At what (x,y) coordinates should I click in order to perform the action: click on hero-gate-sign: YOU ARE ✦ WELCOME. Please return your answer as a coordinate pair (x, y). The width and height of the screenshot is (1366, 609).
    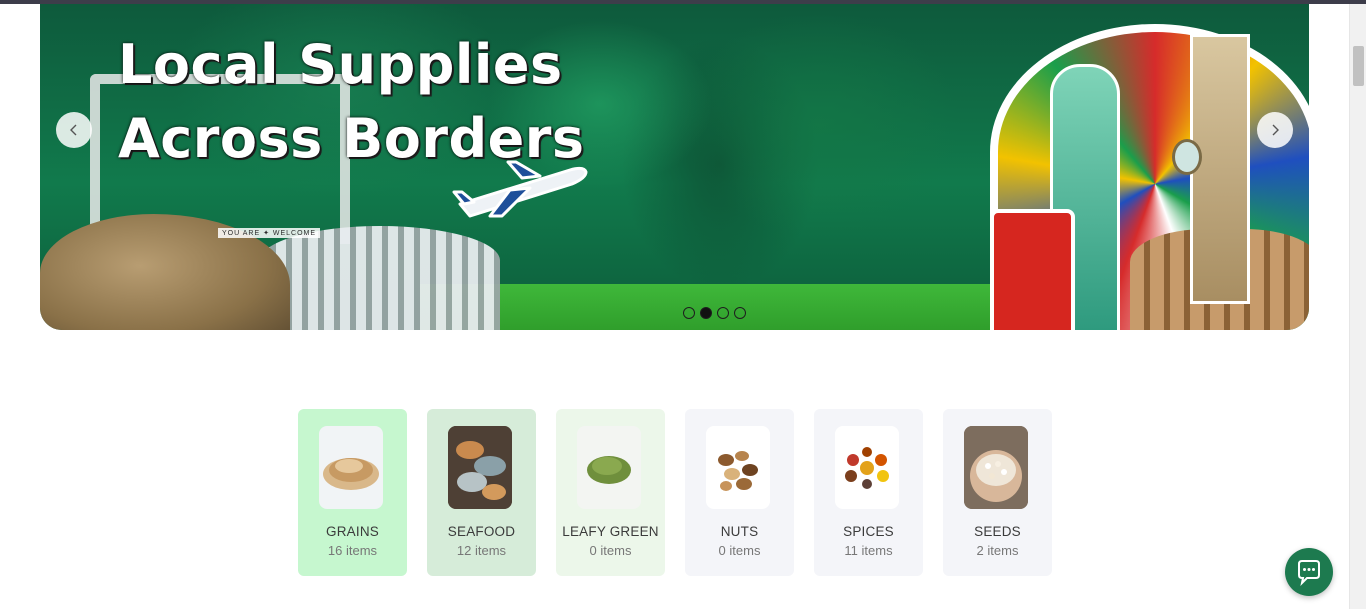
    Looking at the image, I should click on (269, 233).